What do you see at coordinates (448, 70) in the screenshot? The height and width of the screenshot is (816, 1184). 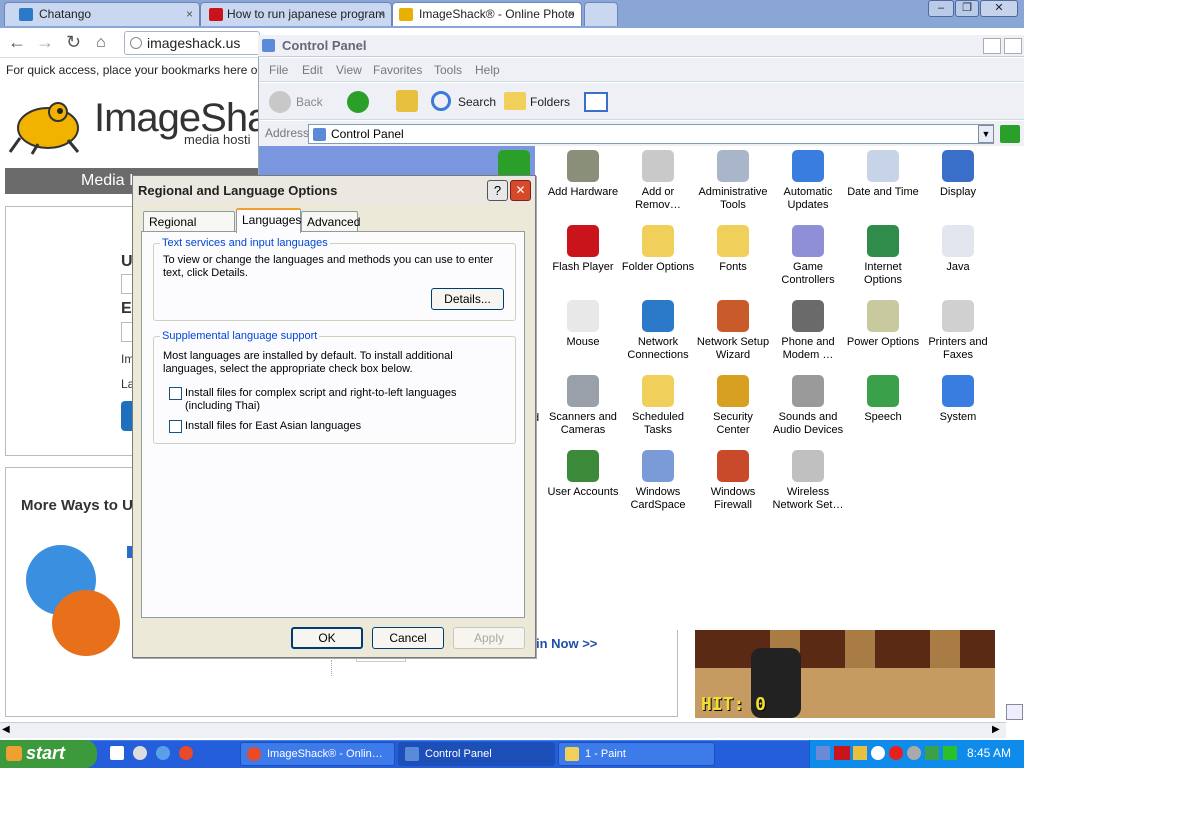 I see `menu-tools: Tools` at bounding box center [448, 70].